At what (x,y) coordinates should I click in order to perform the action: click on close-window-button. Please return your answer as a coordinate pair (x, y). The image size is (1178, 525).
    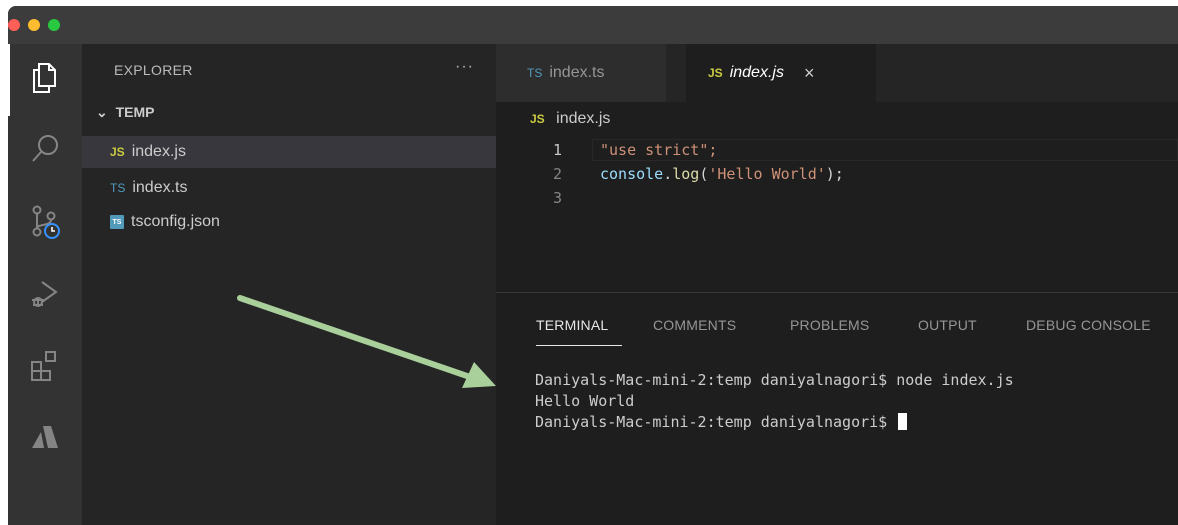
    Looking at the image, I should click on (14, 25).